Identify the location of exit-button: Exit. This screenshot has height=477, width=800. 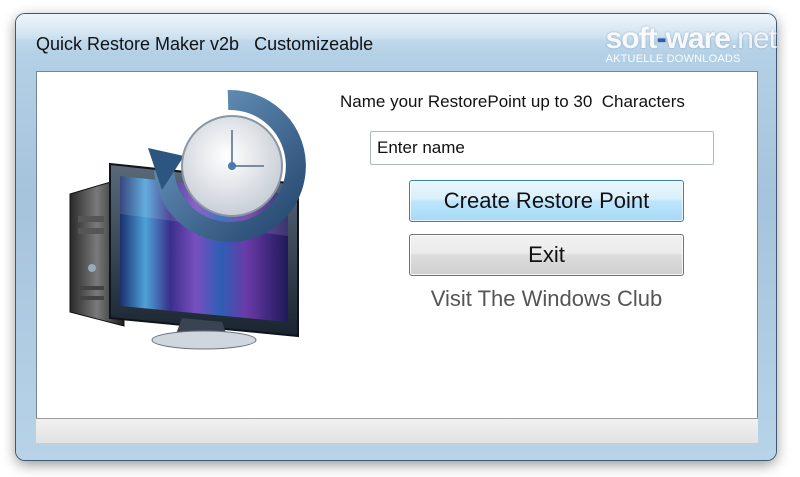
(546, 255).